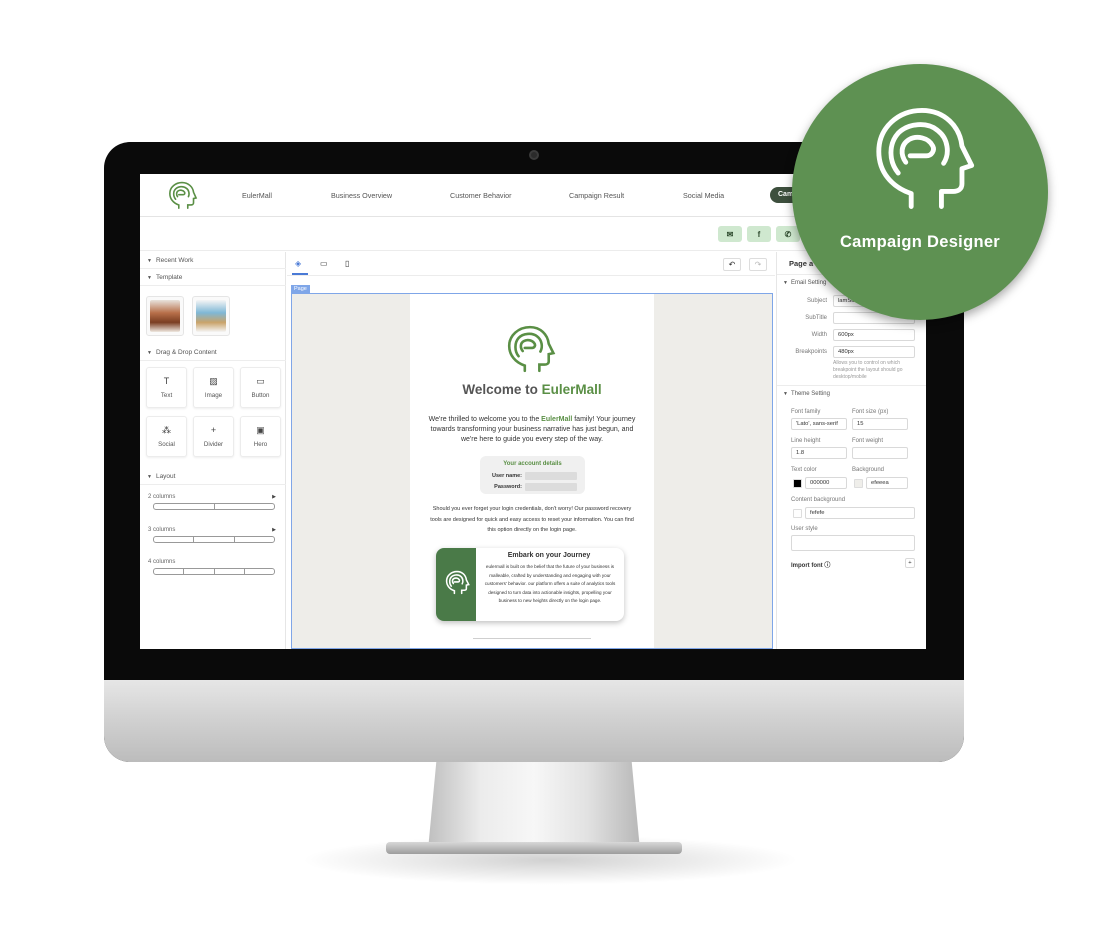 This screenshot has height=944, width=1109. I want to click on divider-line, so click(532, 638).